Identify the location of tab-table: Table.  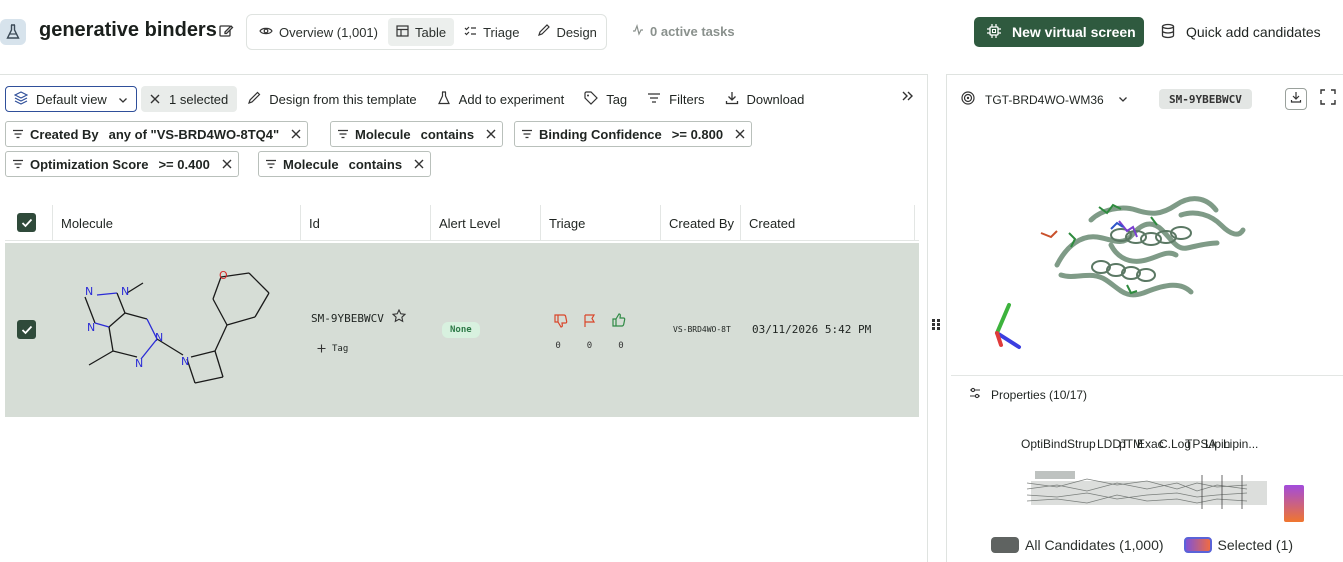
(421, 32).